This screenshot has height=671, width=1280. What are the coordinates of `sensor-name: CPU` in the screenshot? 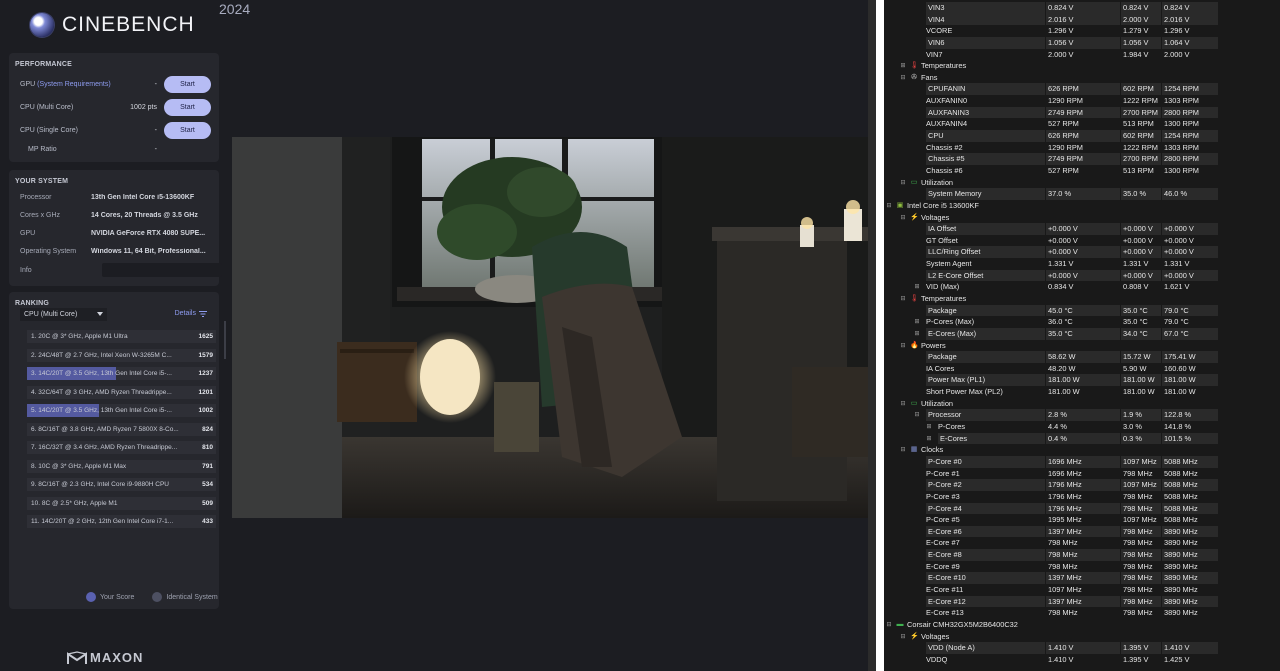 It's located at (985, 136).